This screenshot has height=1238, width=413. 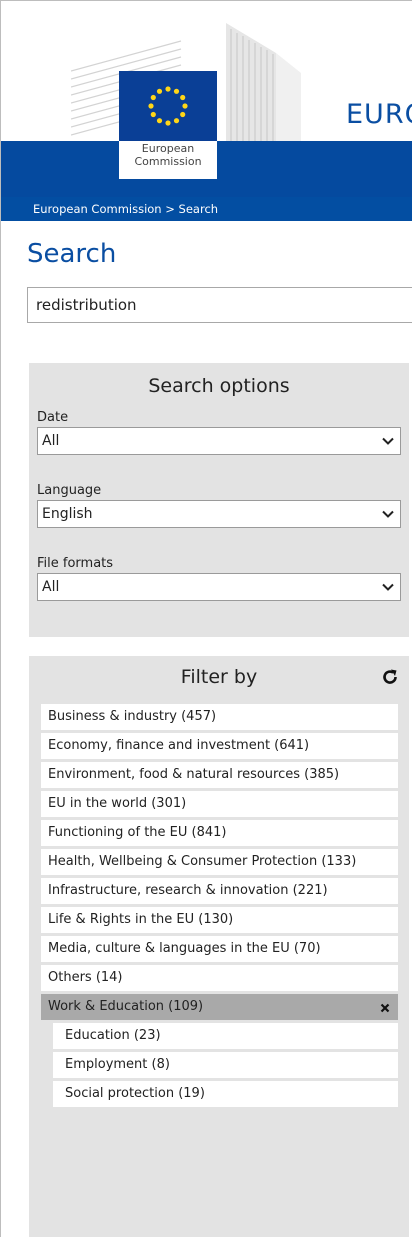 What do you see at coordinates (53, 417) in the screenshot?
I see `date-label: Date` at bounding box center [53, 417].